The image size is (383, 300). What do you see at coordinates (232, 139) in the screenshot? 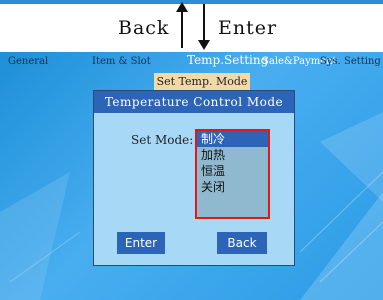
I see `mode-option-cooling: 制冷` at bounding box center [232, 139].